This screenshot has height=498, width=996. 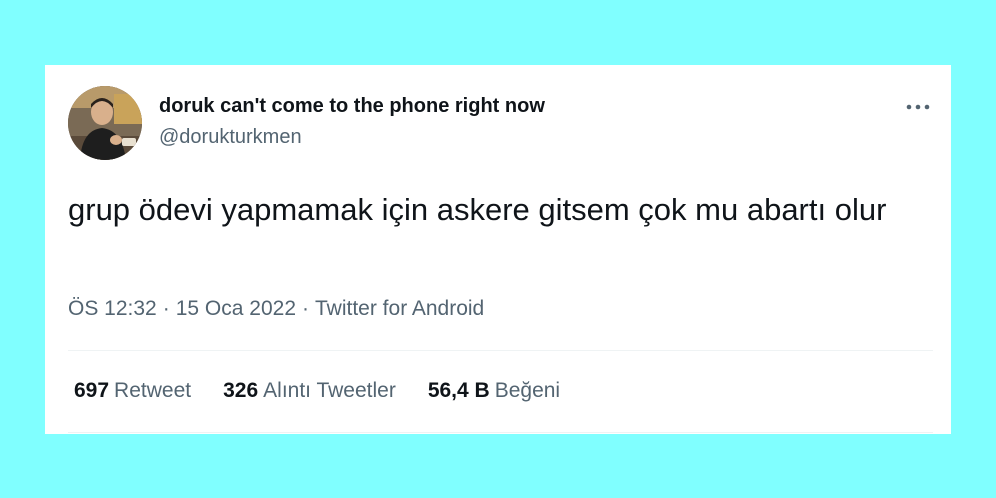 I want to click on stat-quote-tweets: 326 Alıntı Tweetler, so click(x=309, y=391).